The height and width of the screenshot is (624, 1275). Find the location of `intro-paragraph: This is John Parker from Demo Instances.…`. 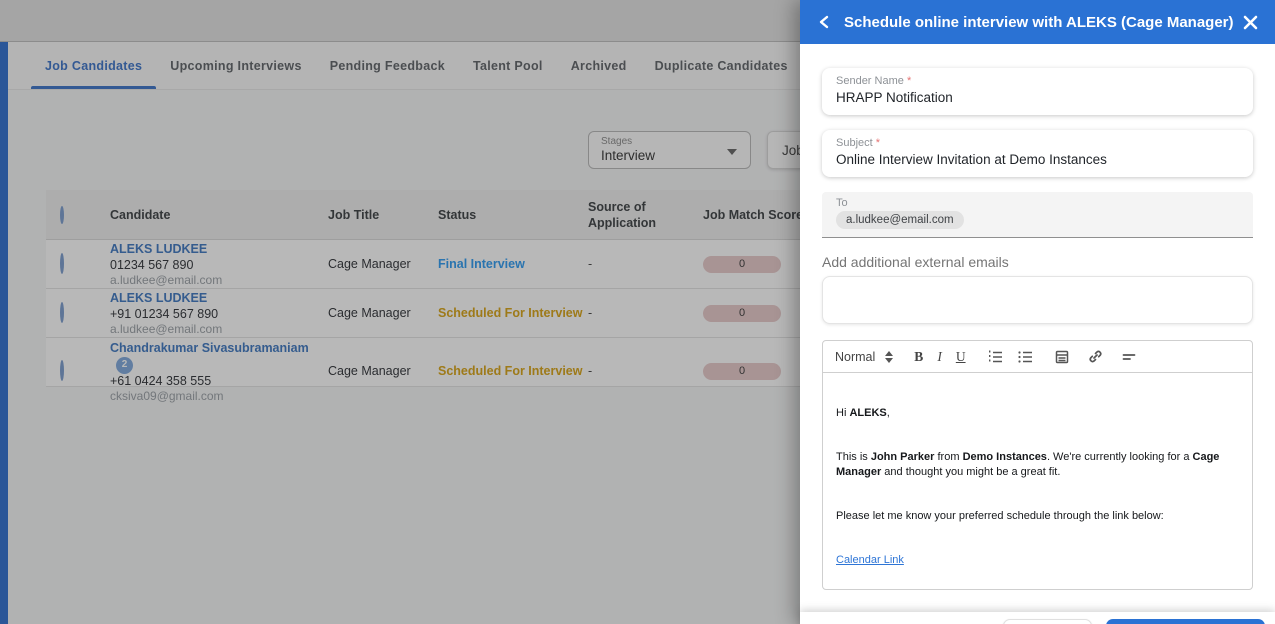

intro-paragraph: This is John Parker from Demo Instances.… is located at coordinates (1028, 464).